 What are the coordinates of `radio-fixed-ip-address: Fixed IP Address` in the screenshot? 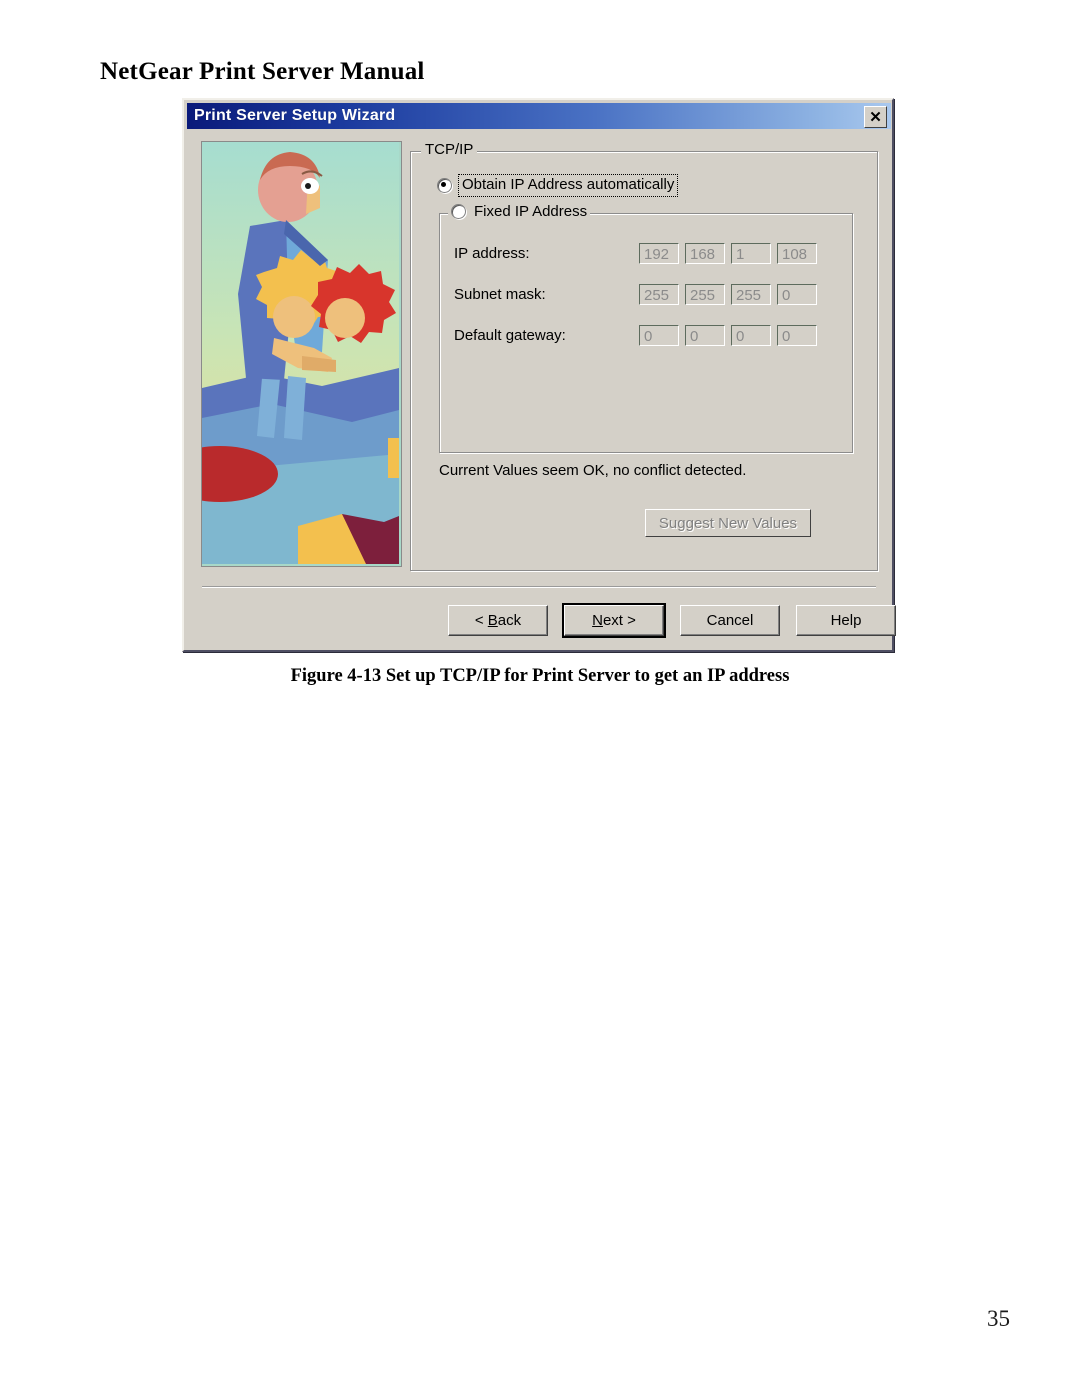 It's located at (519, 211).